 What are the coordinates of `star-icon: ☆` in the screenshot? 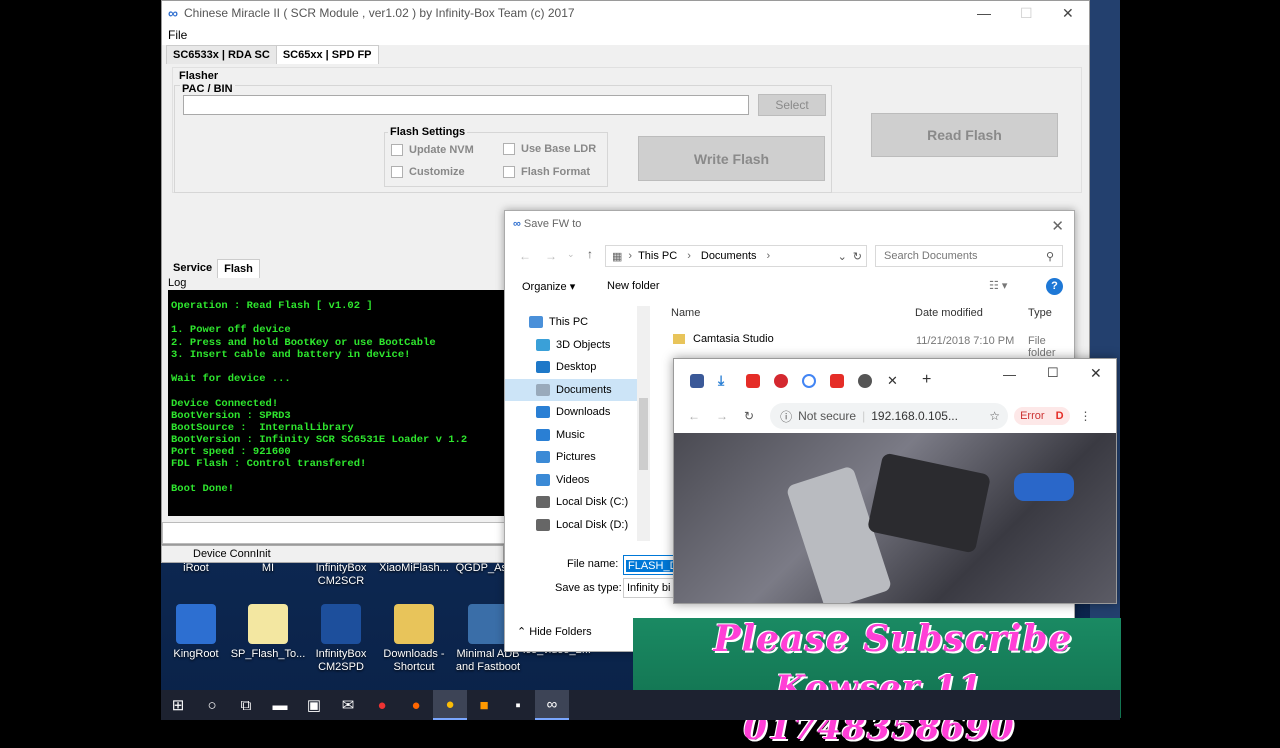 It's located at (994, 416).